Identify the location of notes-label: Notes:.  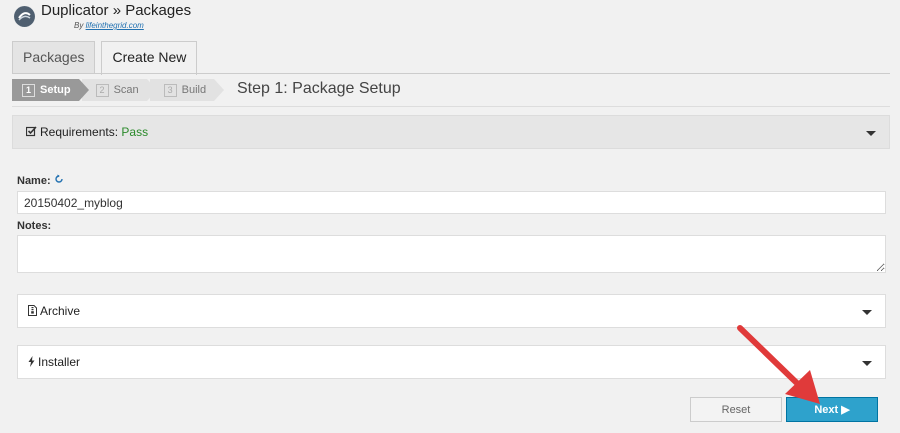
(34, 226).